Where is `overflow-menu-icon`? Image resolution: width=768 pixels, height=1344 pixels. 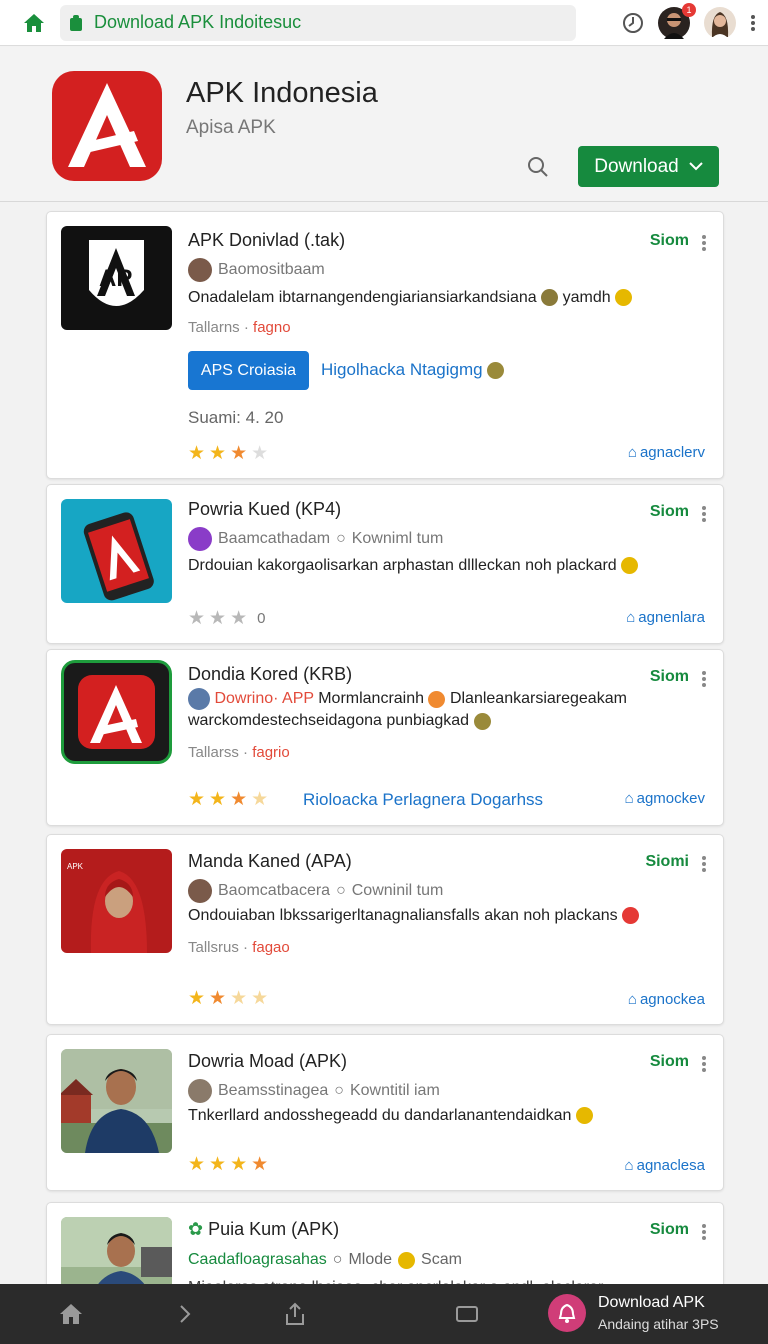 overflow-menu-icon is located at coordinates (753, 23).